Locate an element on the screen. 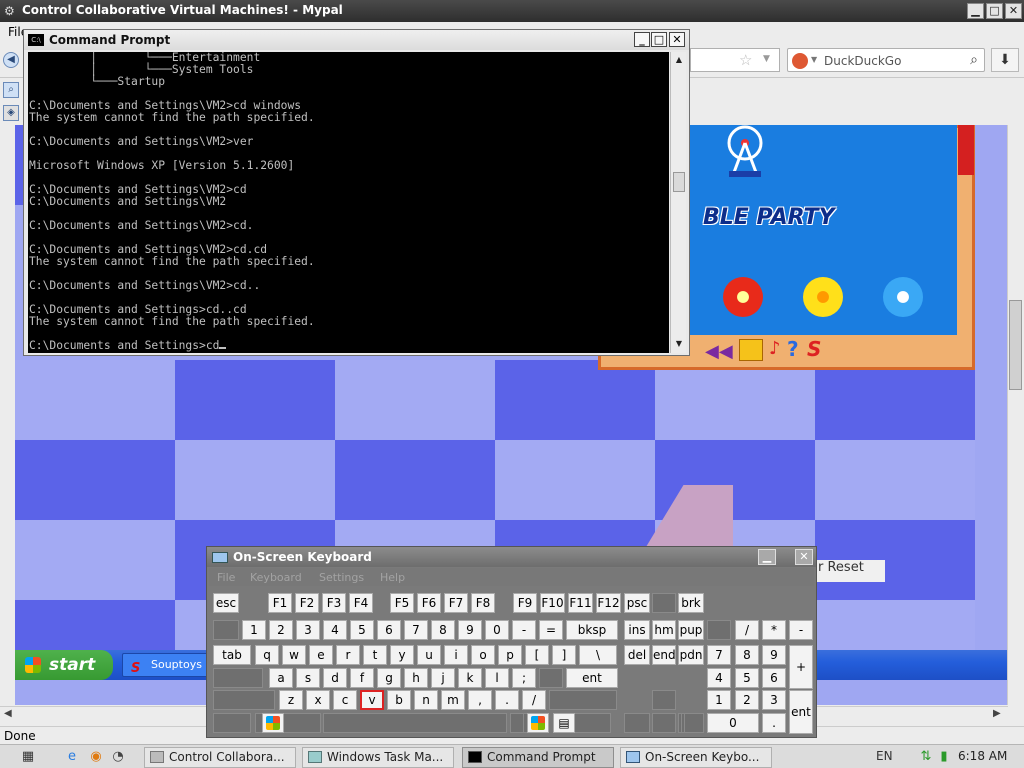  key-f: f is located at coordinates (362, 678).